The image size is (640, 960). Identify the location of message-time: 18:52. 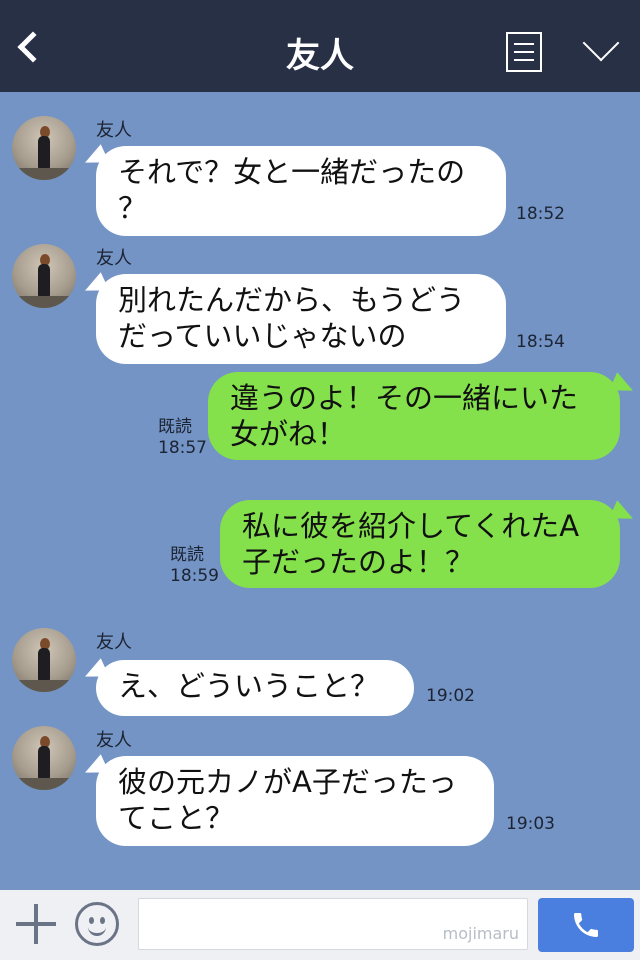
(540, 214).